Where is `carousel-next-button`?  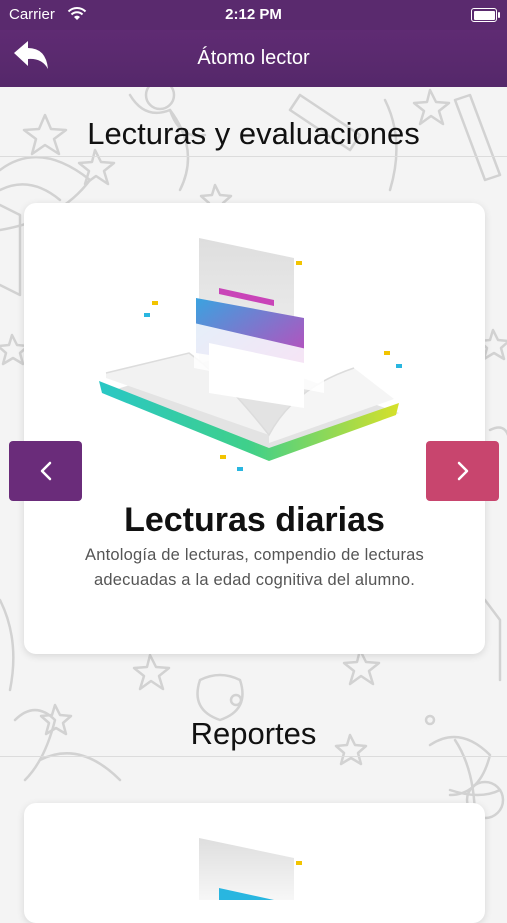
carousel-next-button is located at coordinates (462, 471).